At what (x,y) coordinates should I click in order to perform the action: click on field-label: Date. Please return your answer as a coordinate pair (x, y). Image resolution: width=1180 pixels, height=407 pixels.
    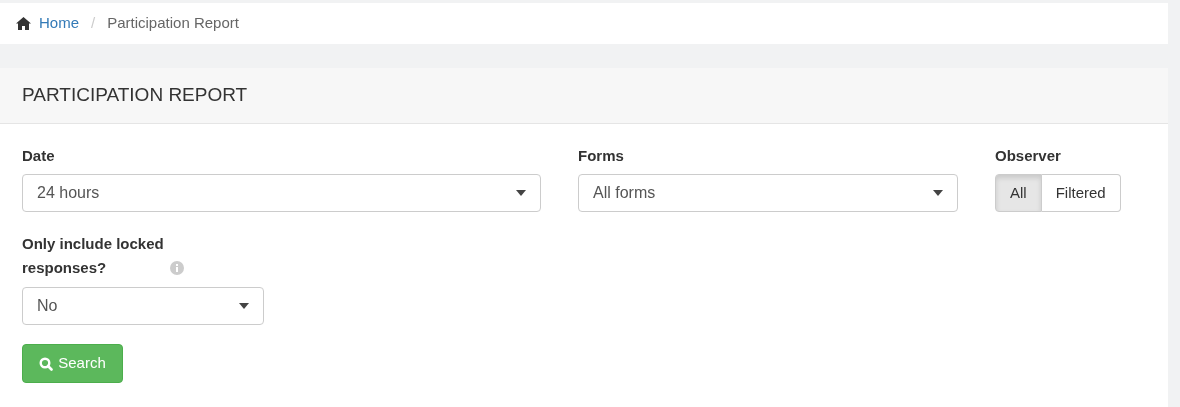
    Looking at the image, I should click on (39, 155).